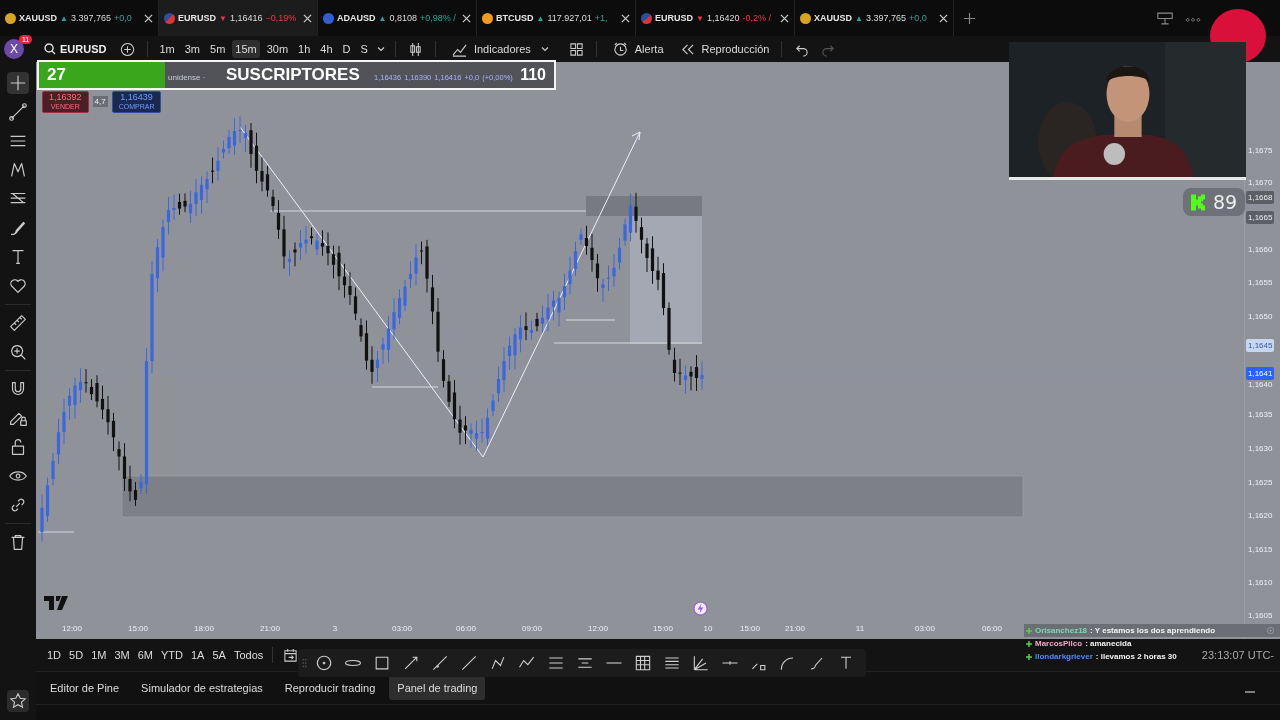  What do you see at coordinates (281, 18) in the screenshot?
I see `tab-change: −0,19%` at bounding box center [281, 18].